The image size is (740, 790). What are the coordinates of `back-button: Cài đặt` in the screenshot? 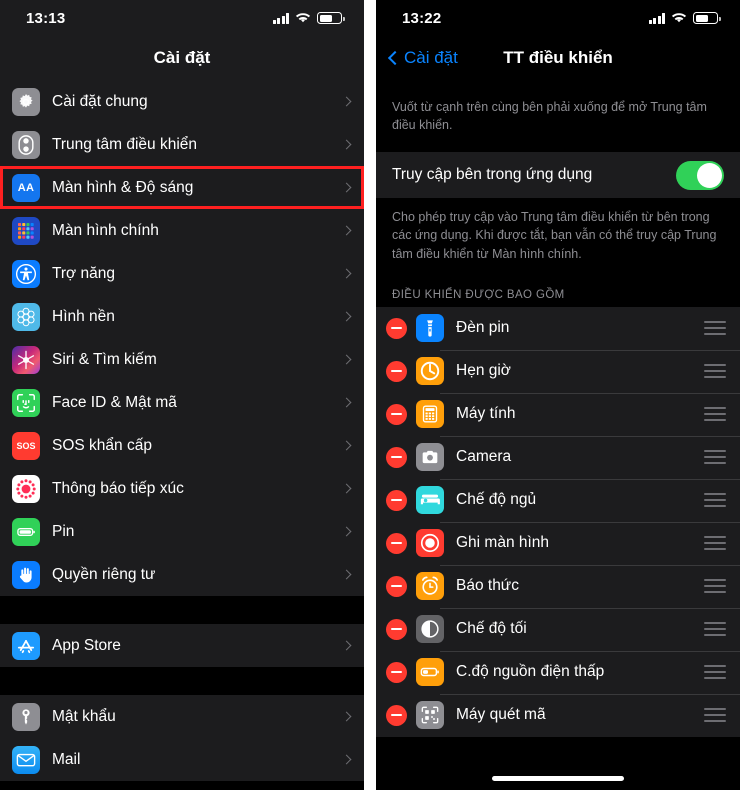 It's located at (422, 58).